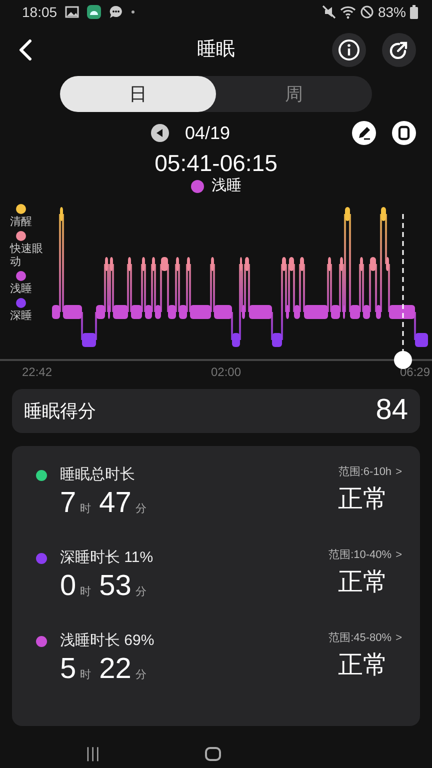  Describe the element at coordinates (21, 222) in the screenshot. I see `legend-label: 清醒` at that location.